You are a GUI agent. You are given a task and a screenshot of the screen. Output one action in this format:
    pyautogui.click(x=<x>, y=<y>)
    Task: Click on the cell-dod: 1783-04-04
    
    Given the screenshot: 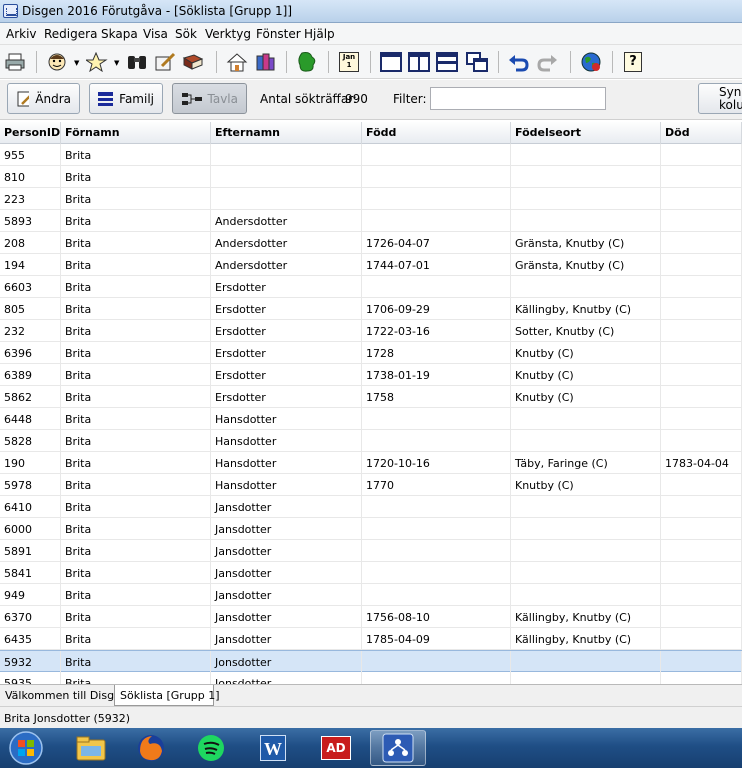 What is the action you would take?
    pyautogui.click(x=701, y=462)
    